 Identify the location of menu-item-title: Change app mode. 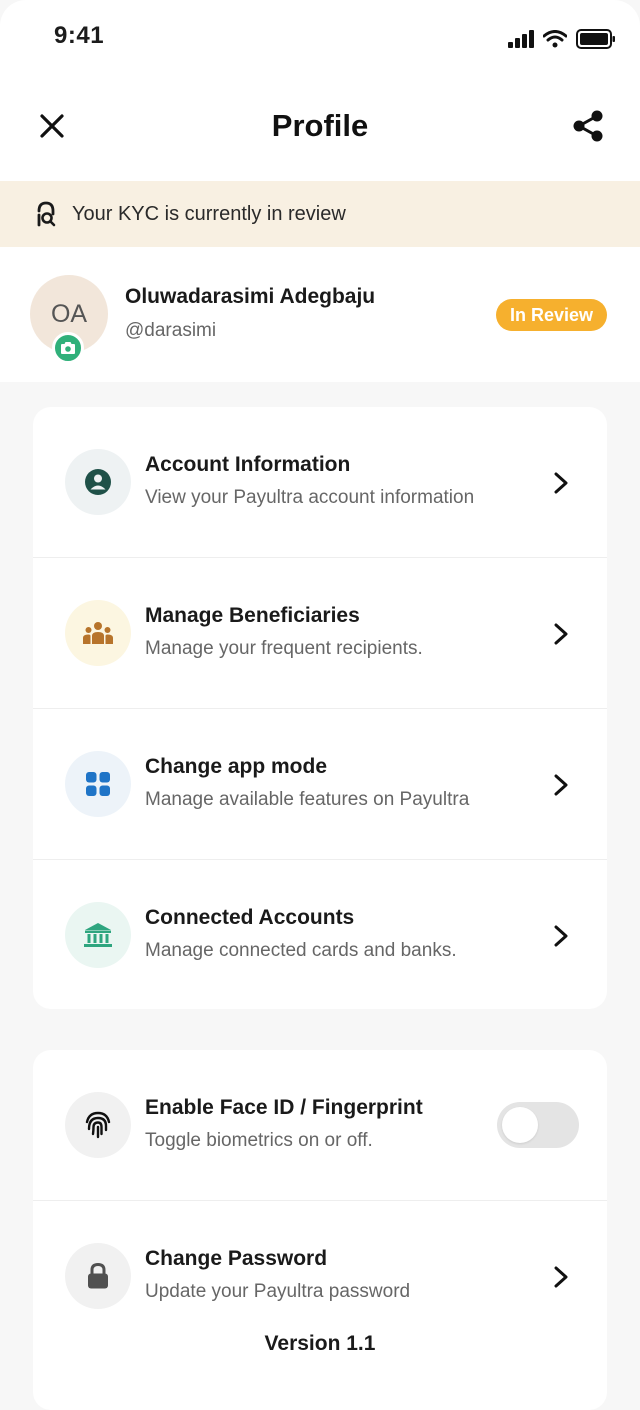
(236, 766).